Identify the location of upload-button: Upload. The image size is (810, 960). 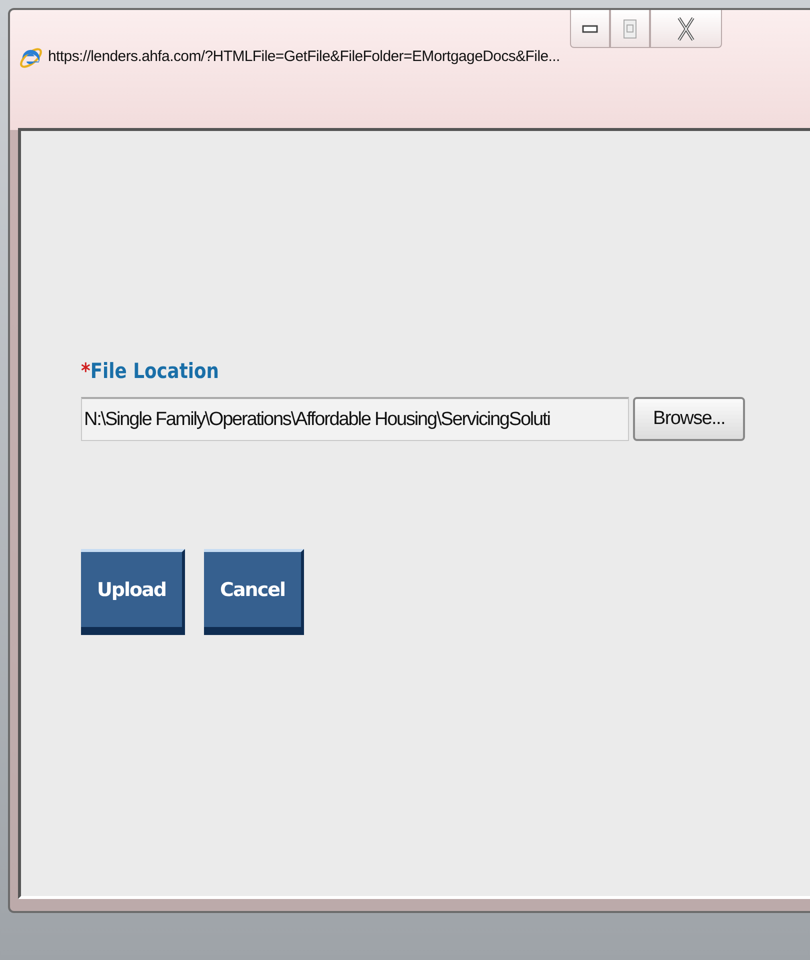
(133, 592).